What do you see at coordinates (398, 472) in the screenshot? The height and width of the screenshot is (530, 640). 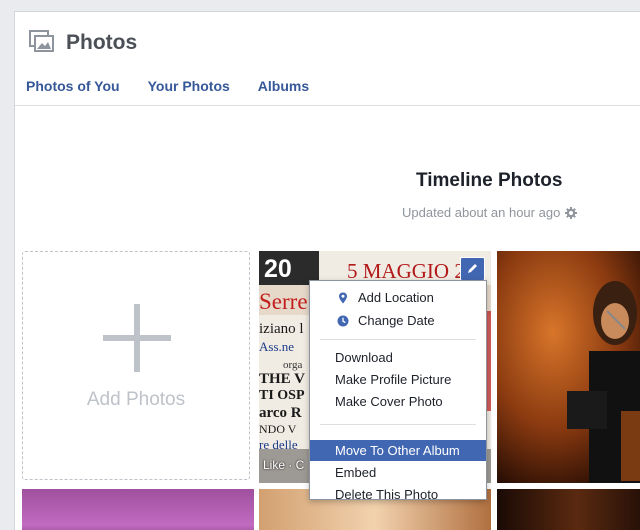 I see `menu-item-embed: Embed` at bounding box center [398, 472].